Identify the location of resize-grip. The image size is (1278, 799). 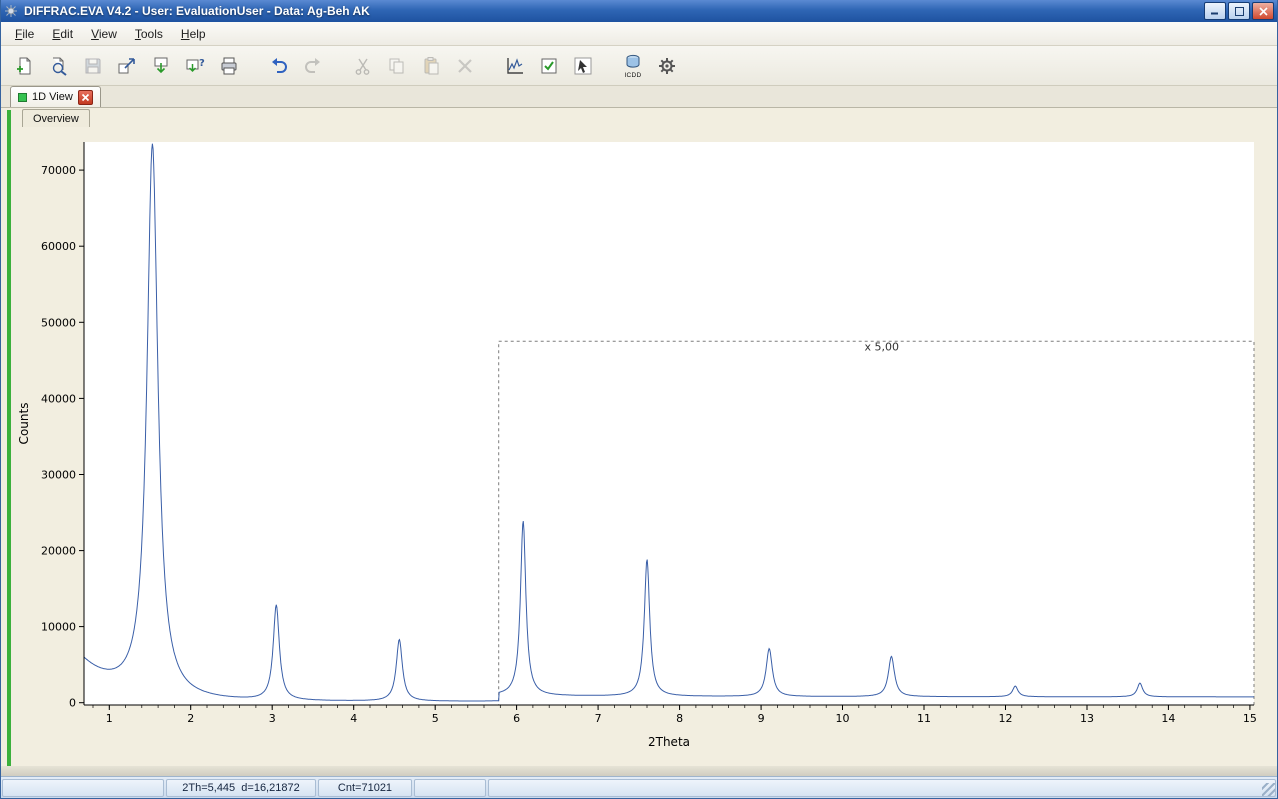
(1268, 789).